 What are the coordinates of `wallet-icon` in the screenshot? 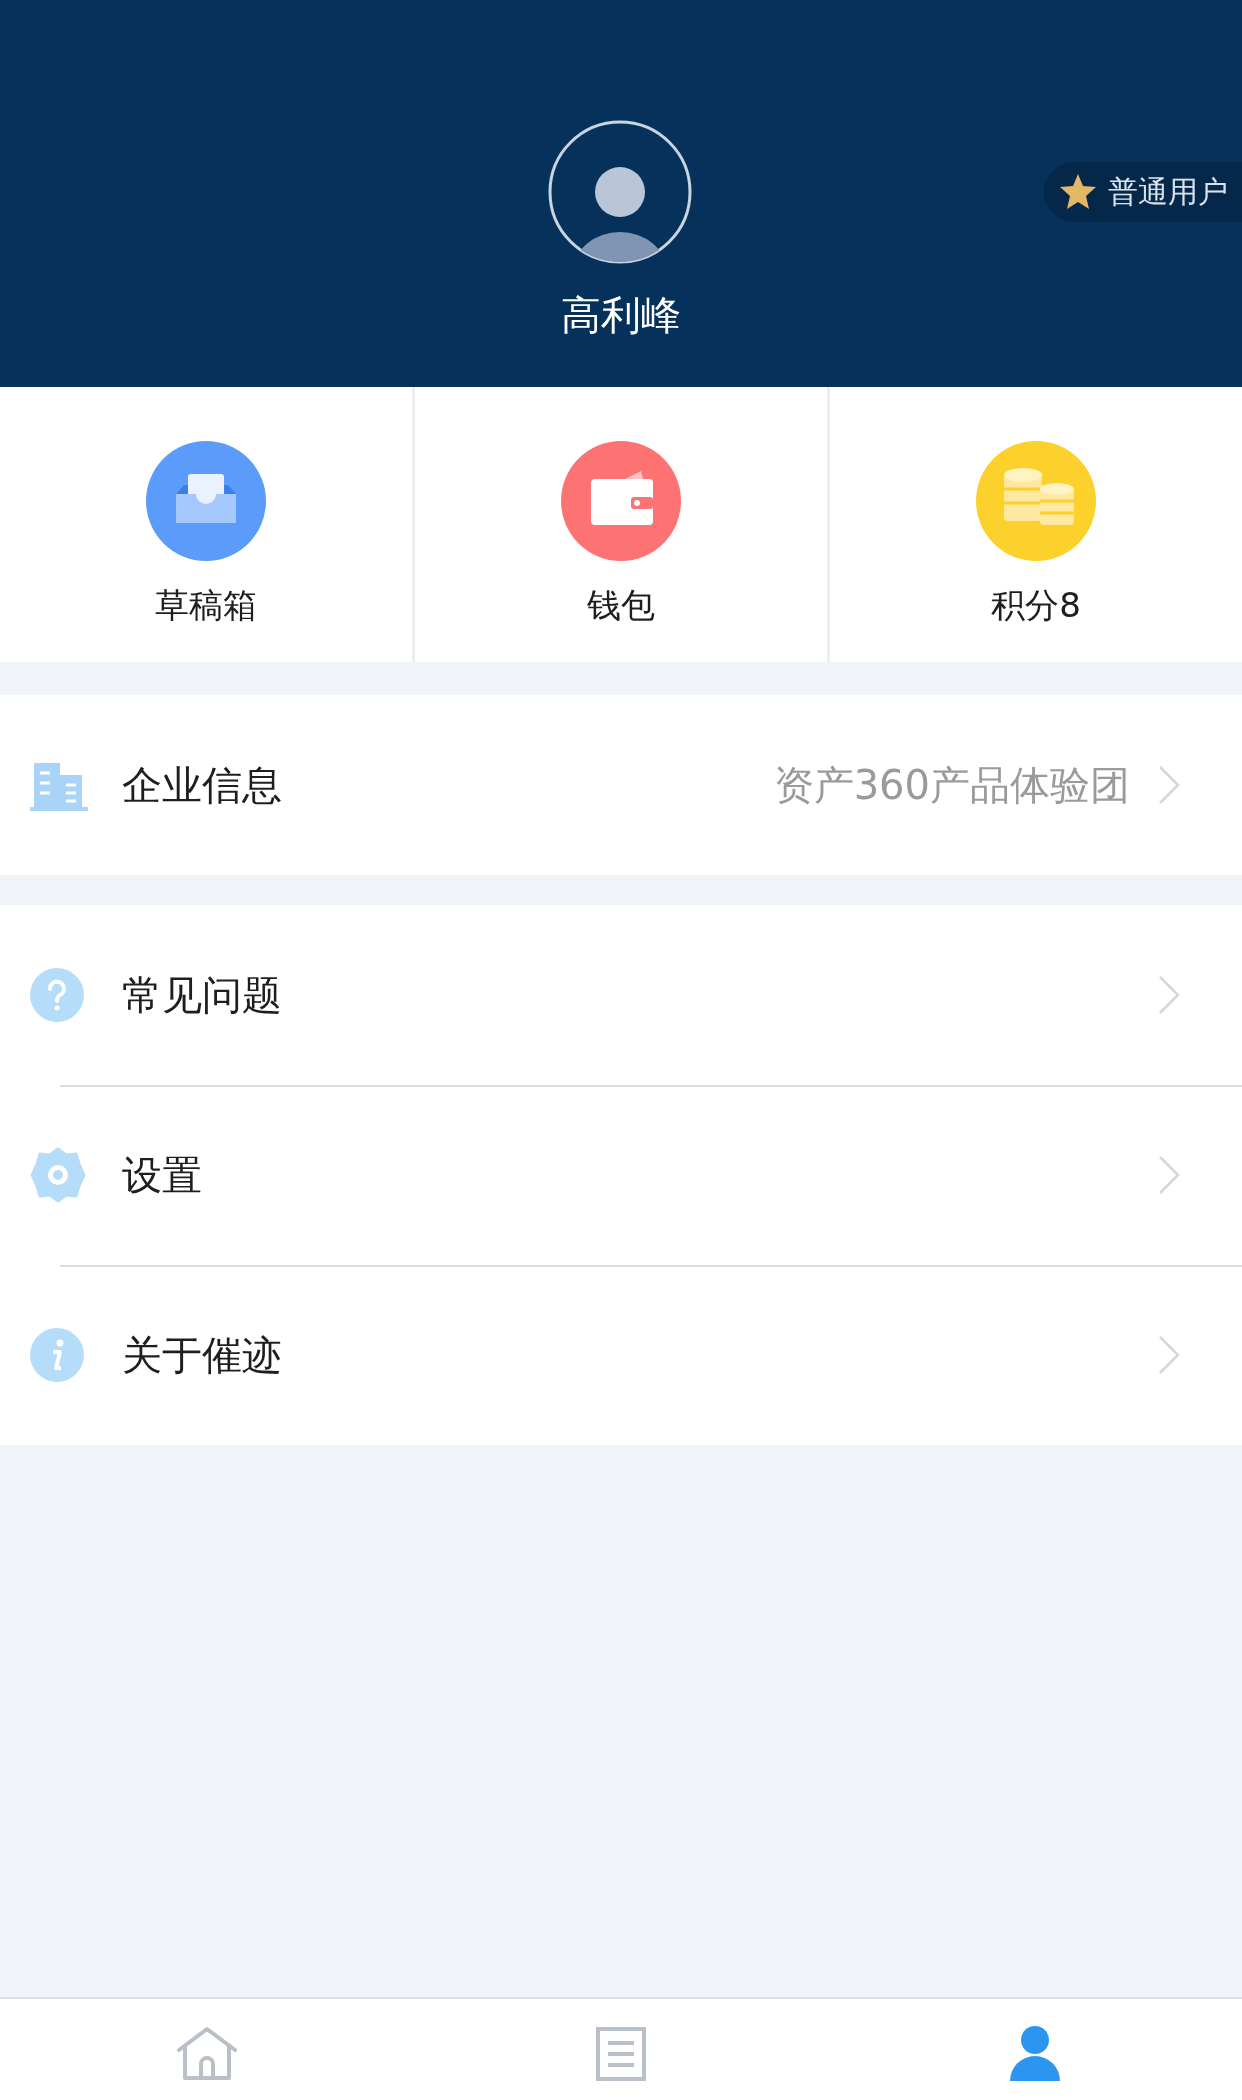 It's located at (621, 501).